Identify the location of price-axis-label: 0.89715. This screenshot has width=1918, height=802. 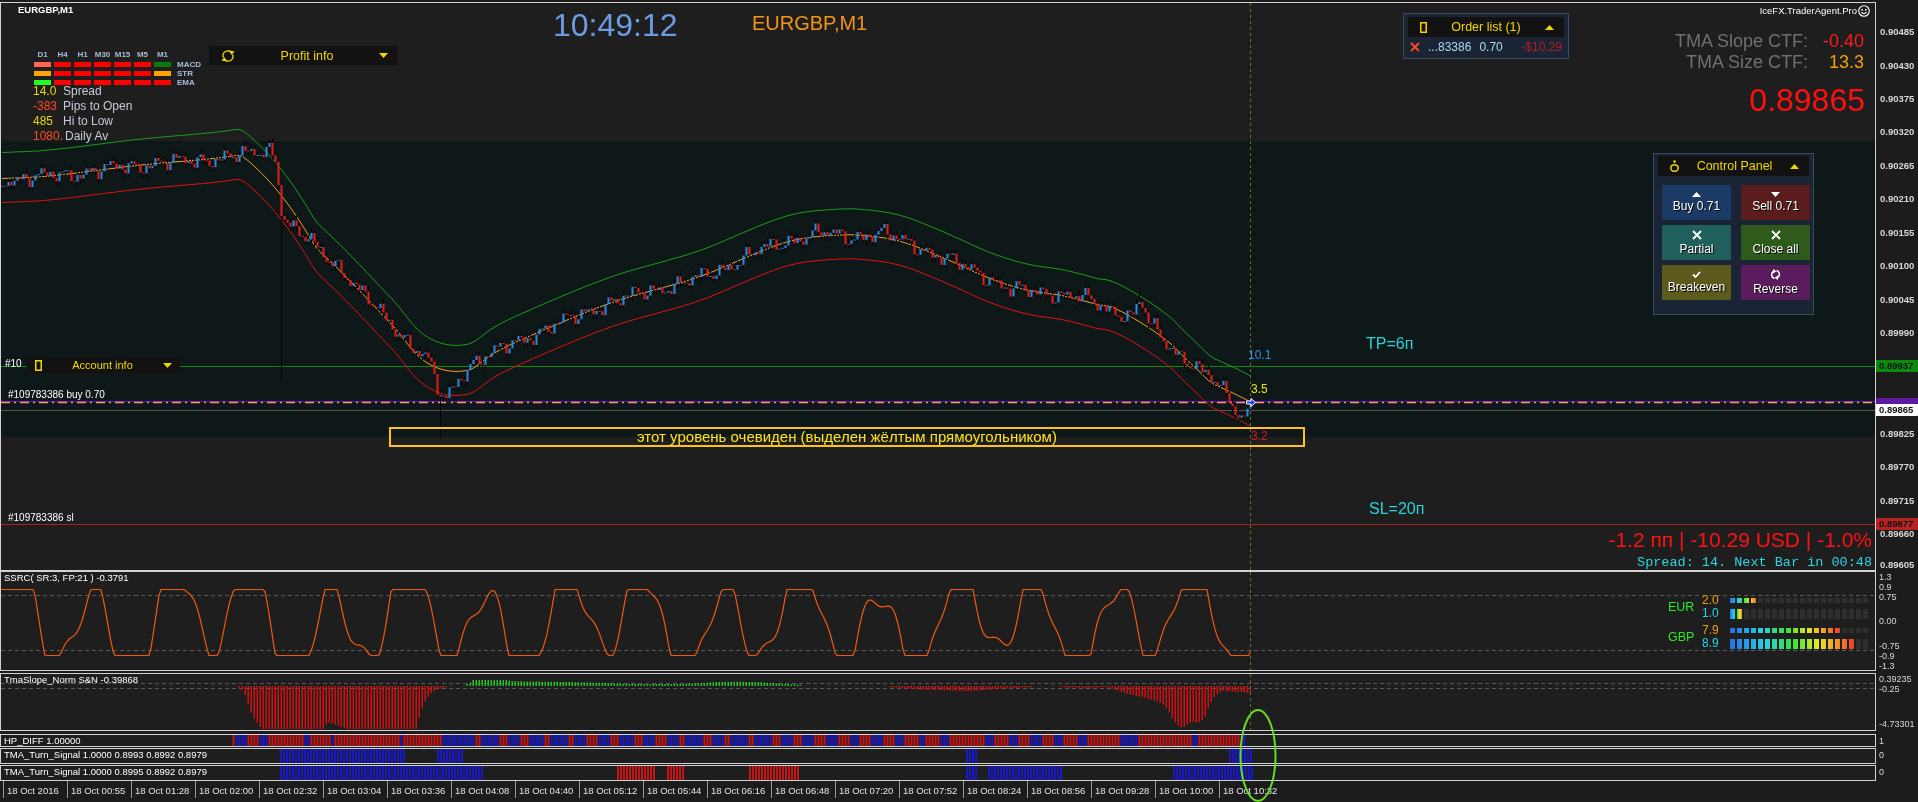
(1897, 501).